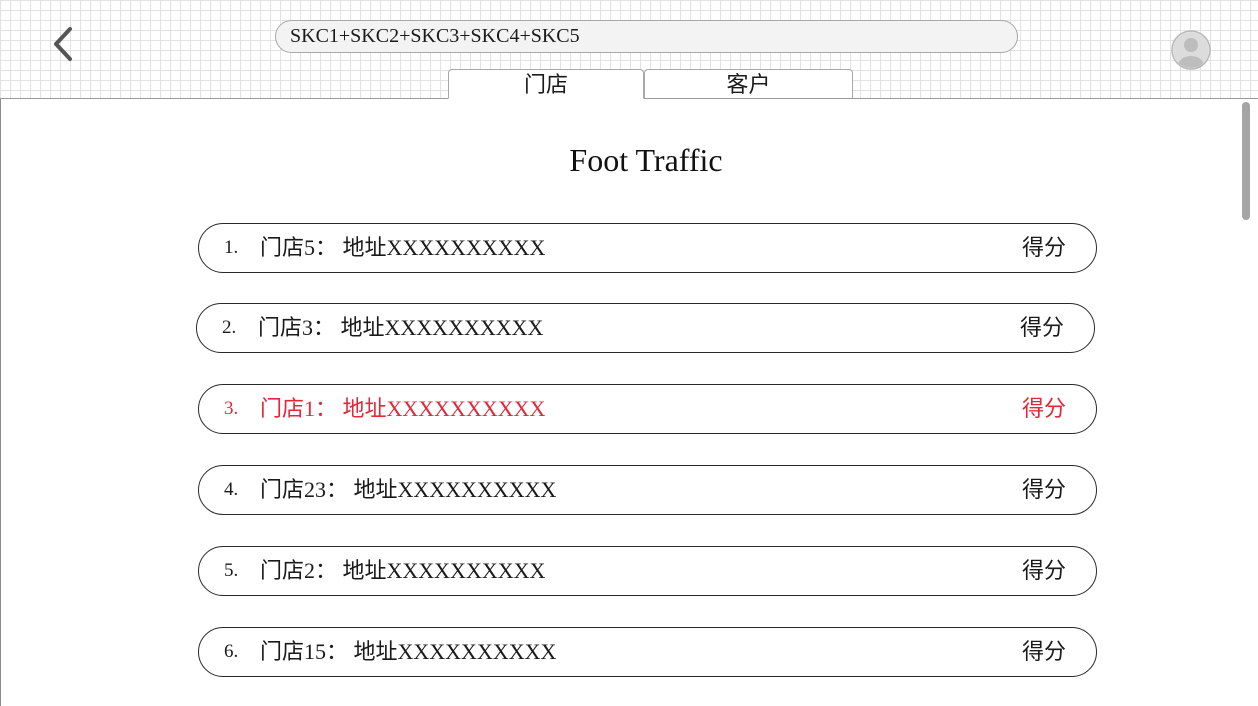  I want to click on row-rank: 6., so click(231, 651).